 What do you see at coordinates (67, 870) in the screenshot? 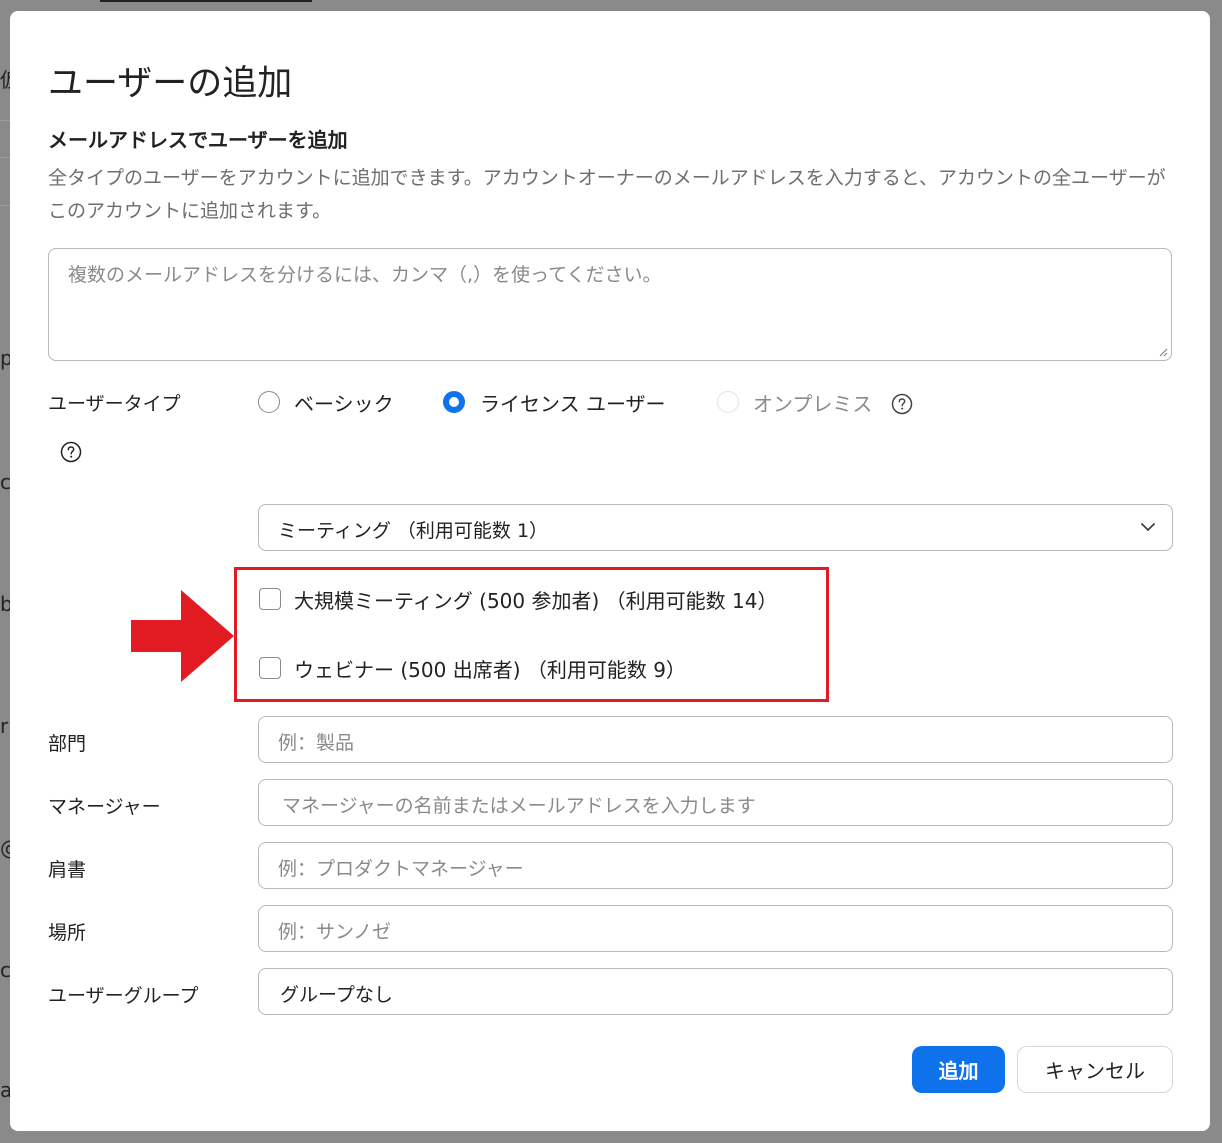
I see `job-title-label: 肩書` at bounding box center [67, 870].